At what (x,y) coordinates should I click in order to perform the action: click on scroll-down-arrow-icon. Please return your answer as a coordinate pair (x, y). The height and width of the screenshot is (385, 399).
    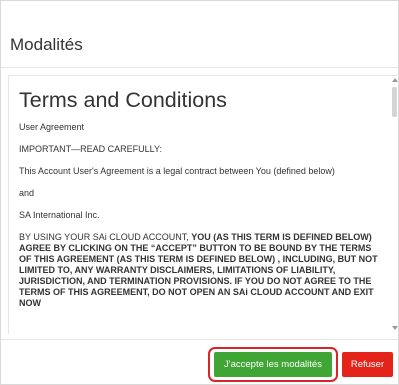
    Looking at the image, I should click on (395, 328).